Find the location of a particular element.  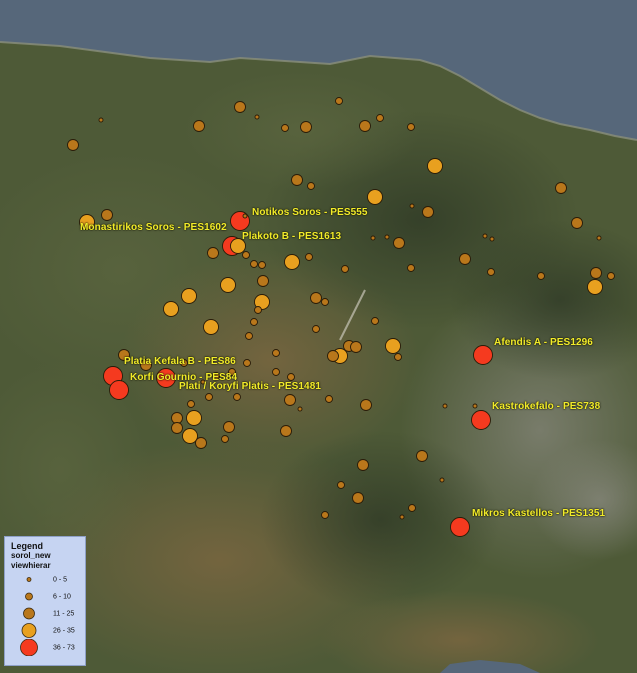

site-label-kastrokefalo: Kastrokefalo - PES738 is located at coordinates (546, 406).